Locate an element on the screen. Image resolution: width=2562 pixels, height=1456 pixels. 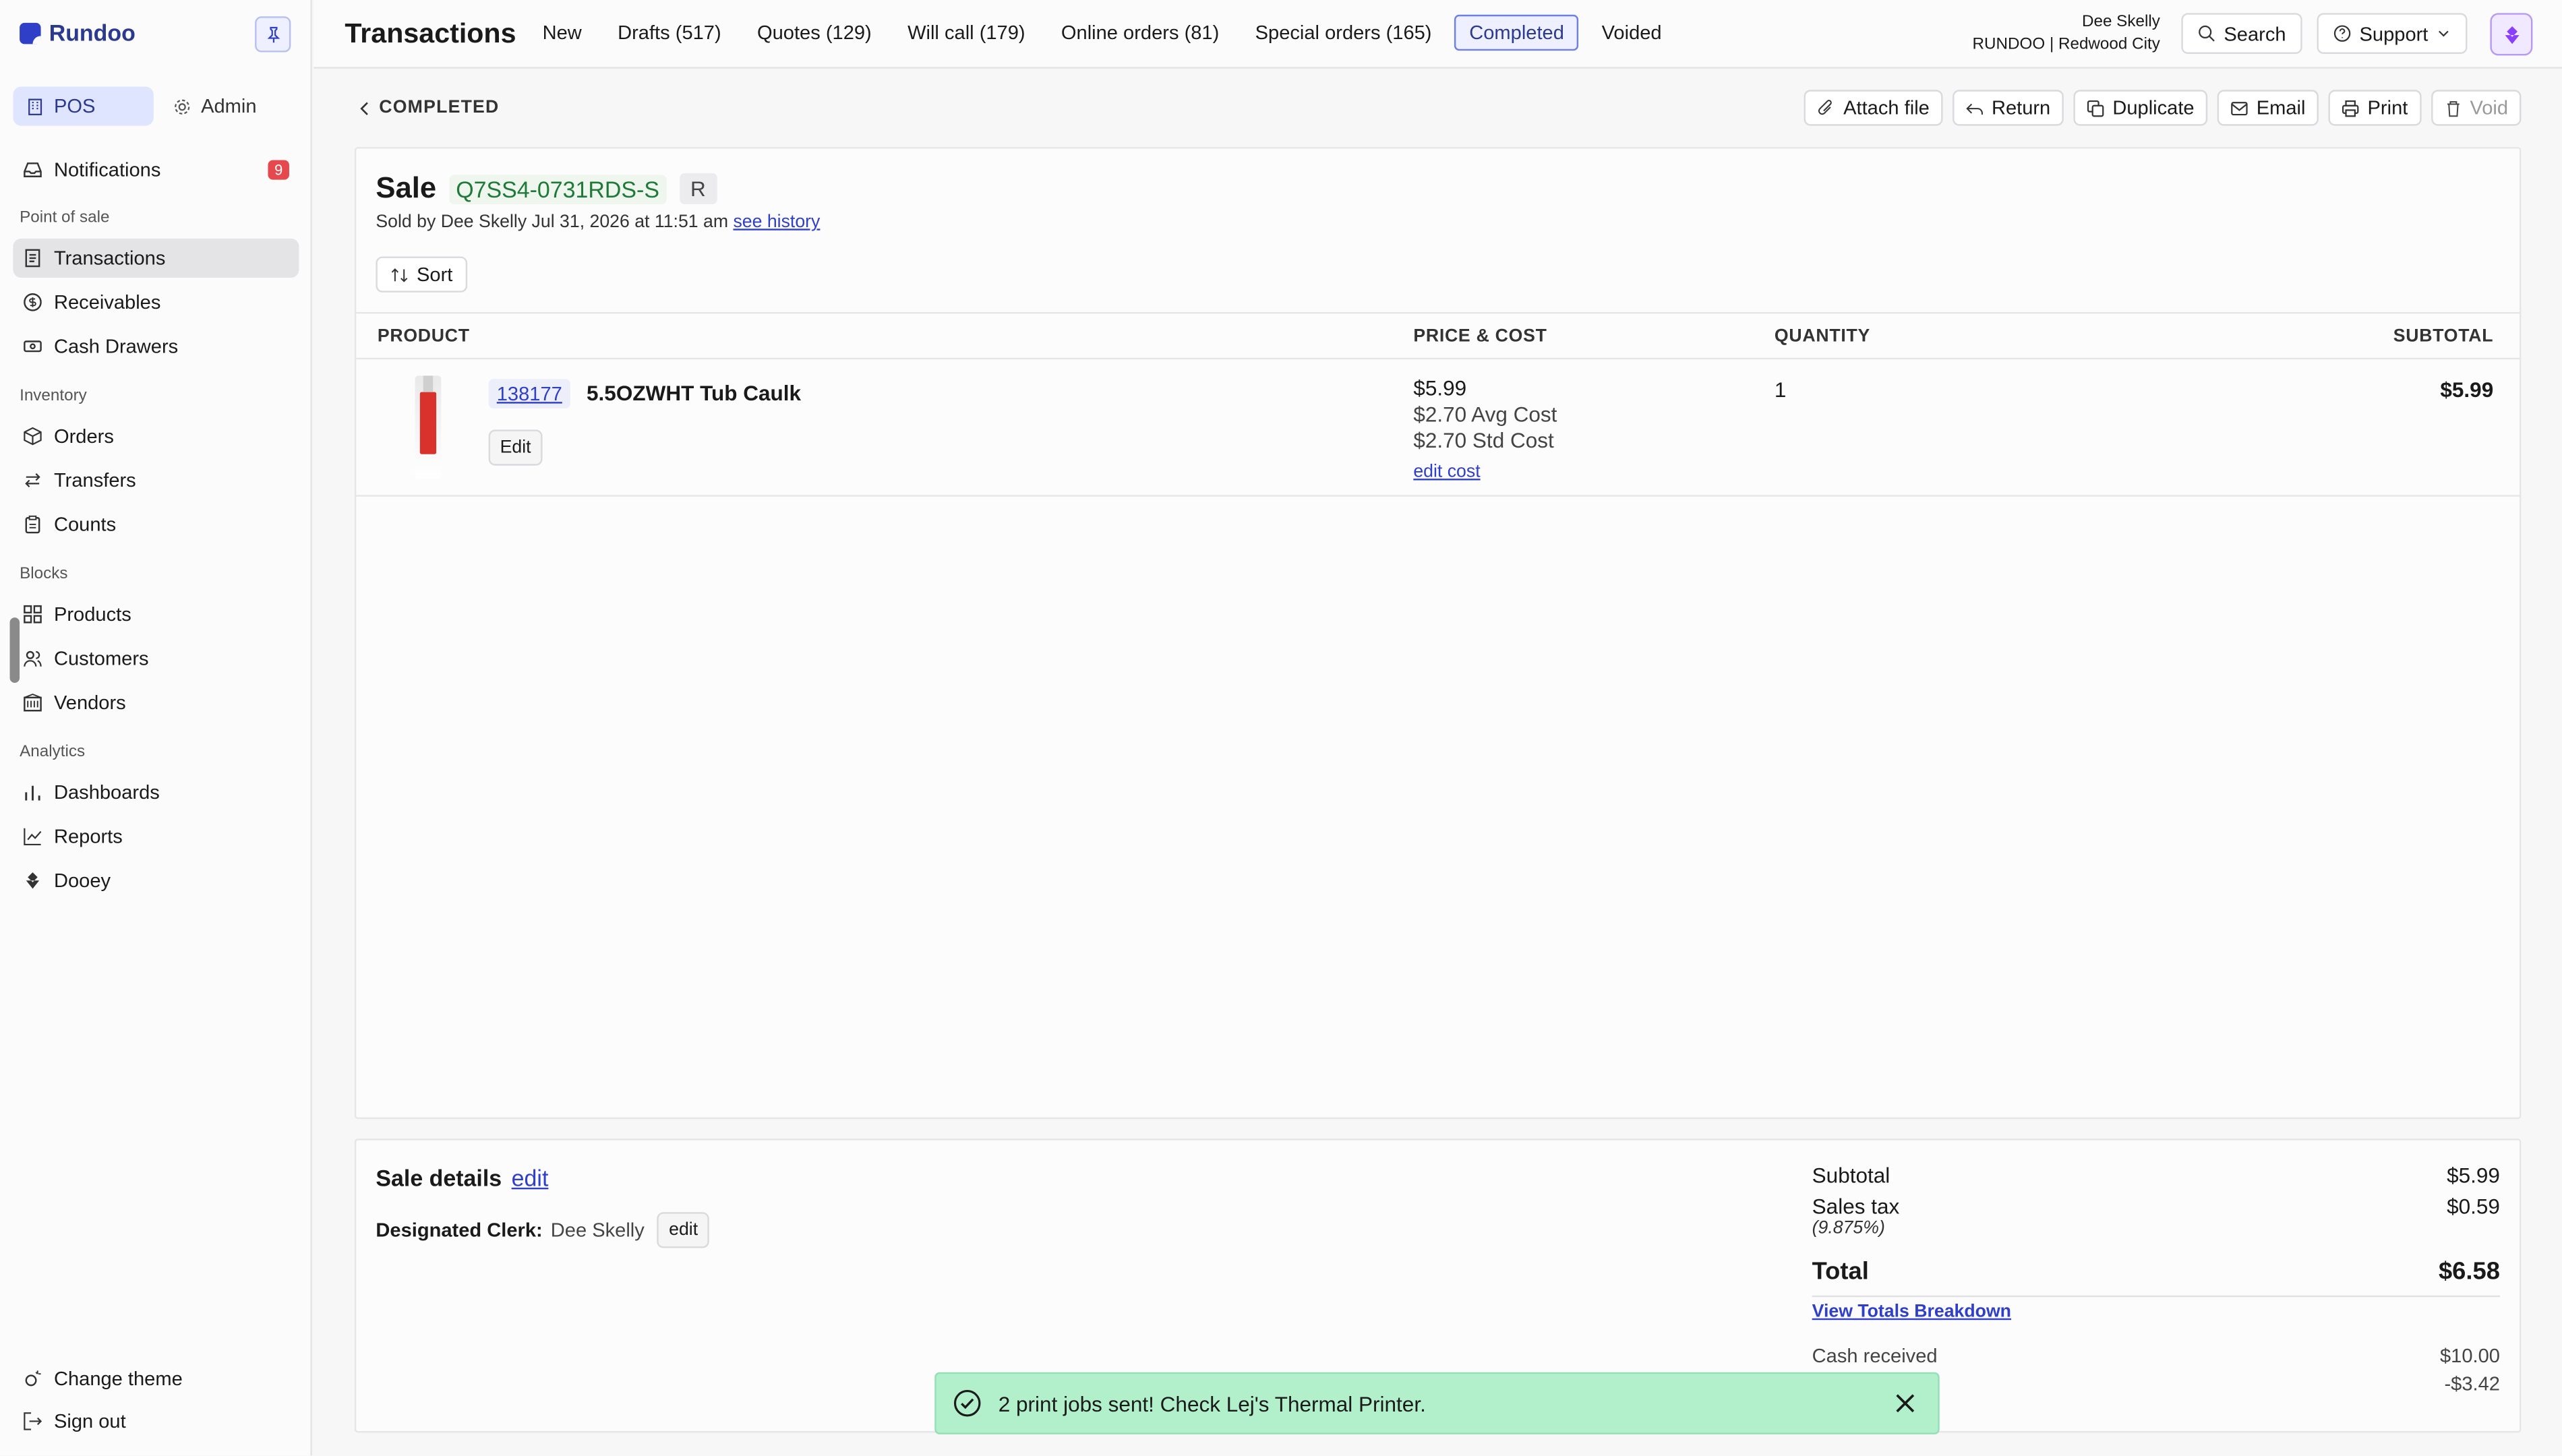
chevron-left-icon is located at coordinates (364, 108).